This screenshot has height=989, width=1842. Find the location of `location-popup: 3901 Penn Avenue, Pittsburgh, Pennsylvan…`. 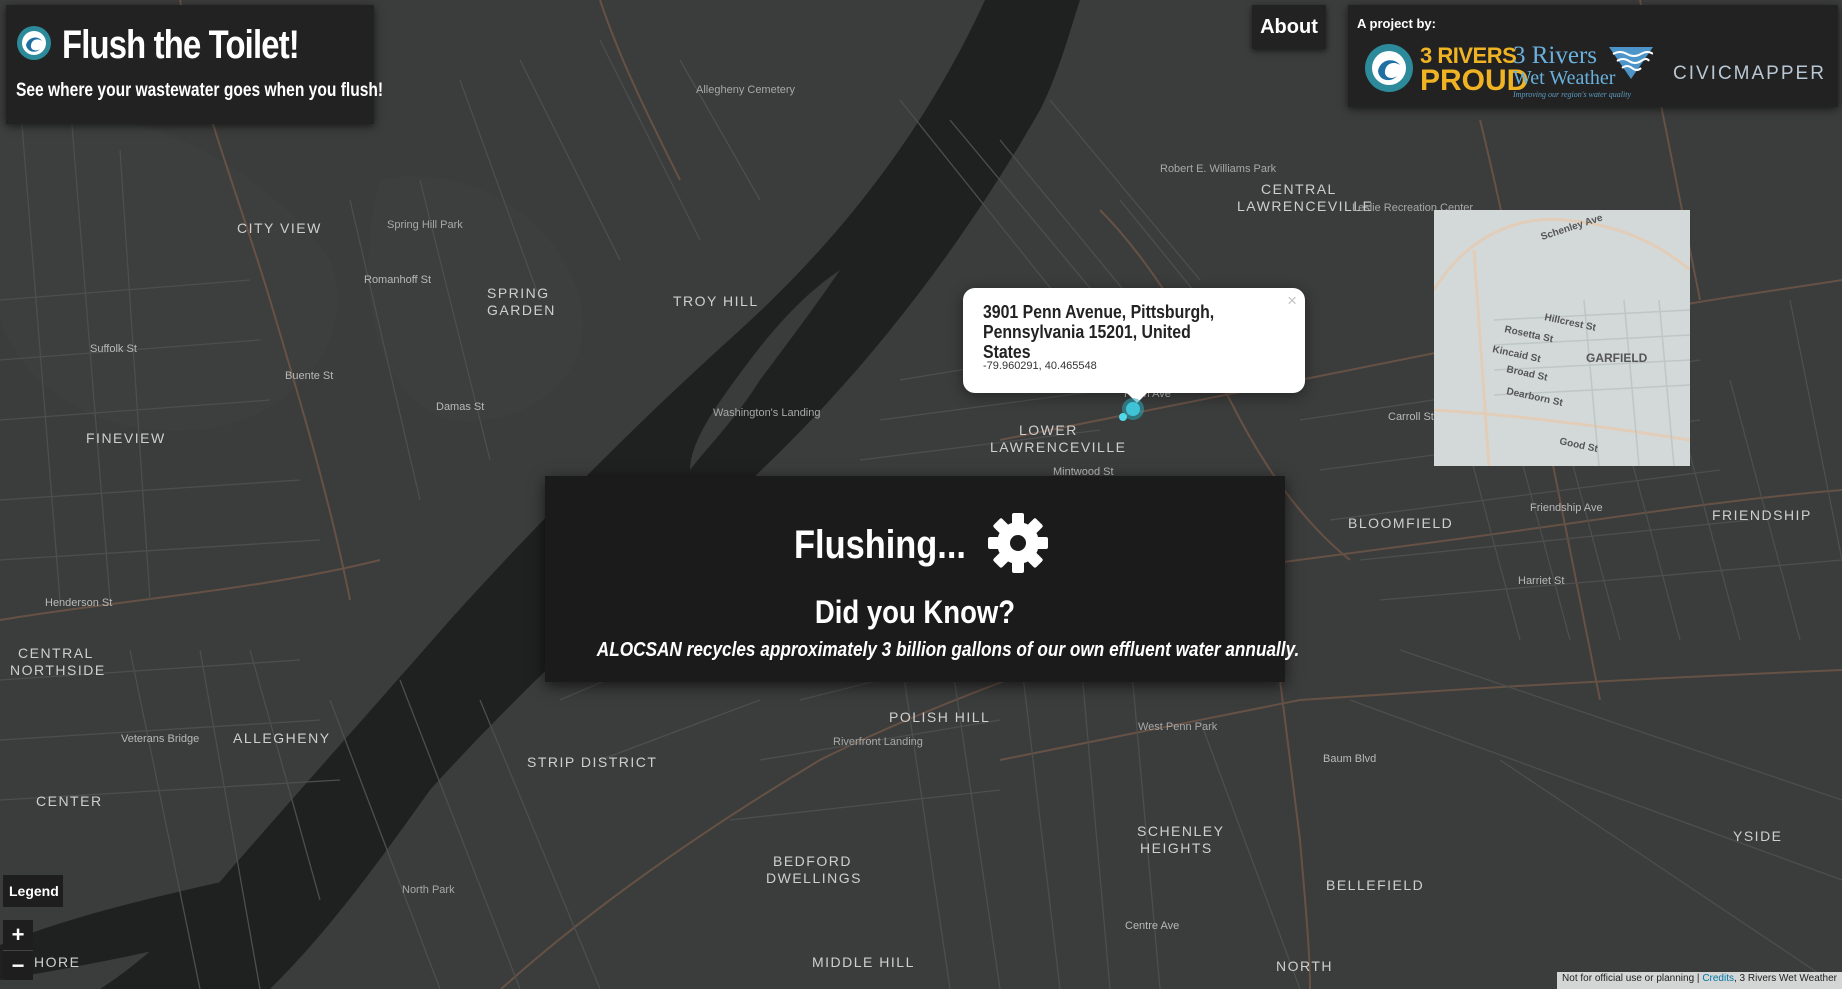

location-popup: 3901 Penn Avenue, Pittsburgh, Pennsylvan… is located at coordinates (1134, 345).